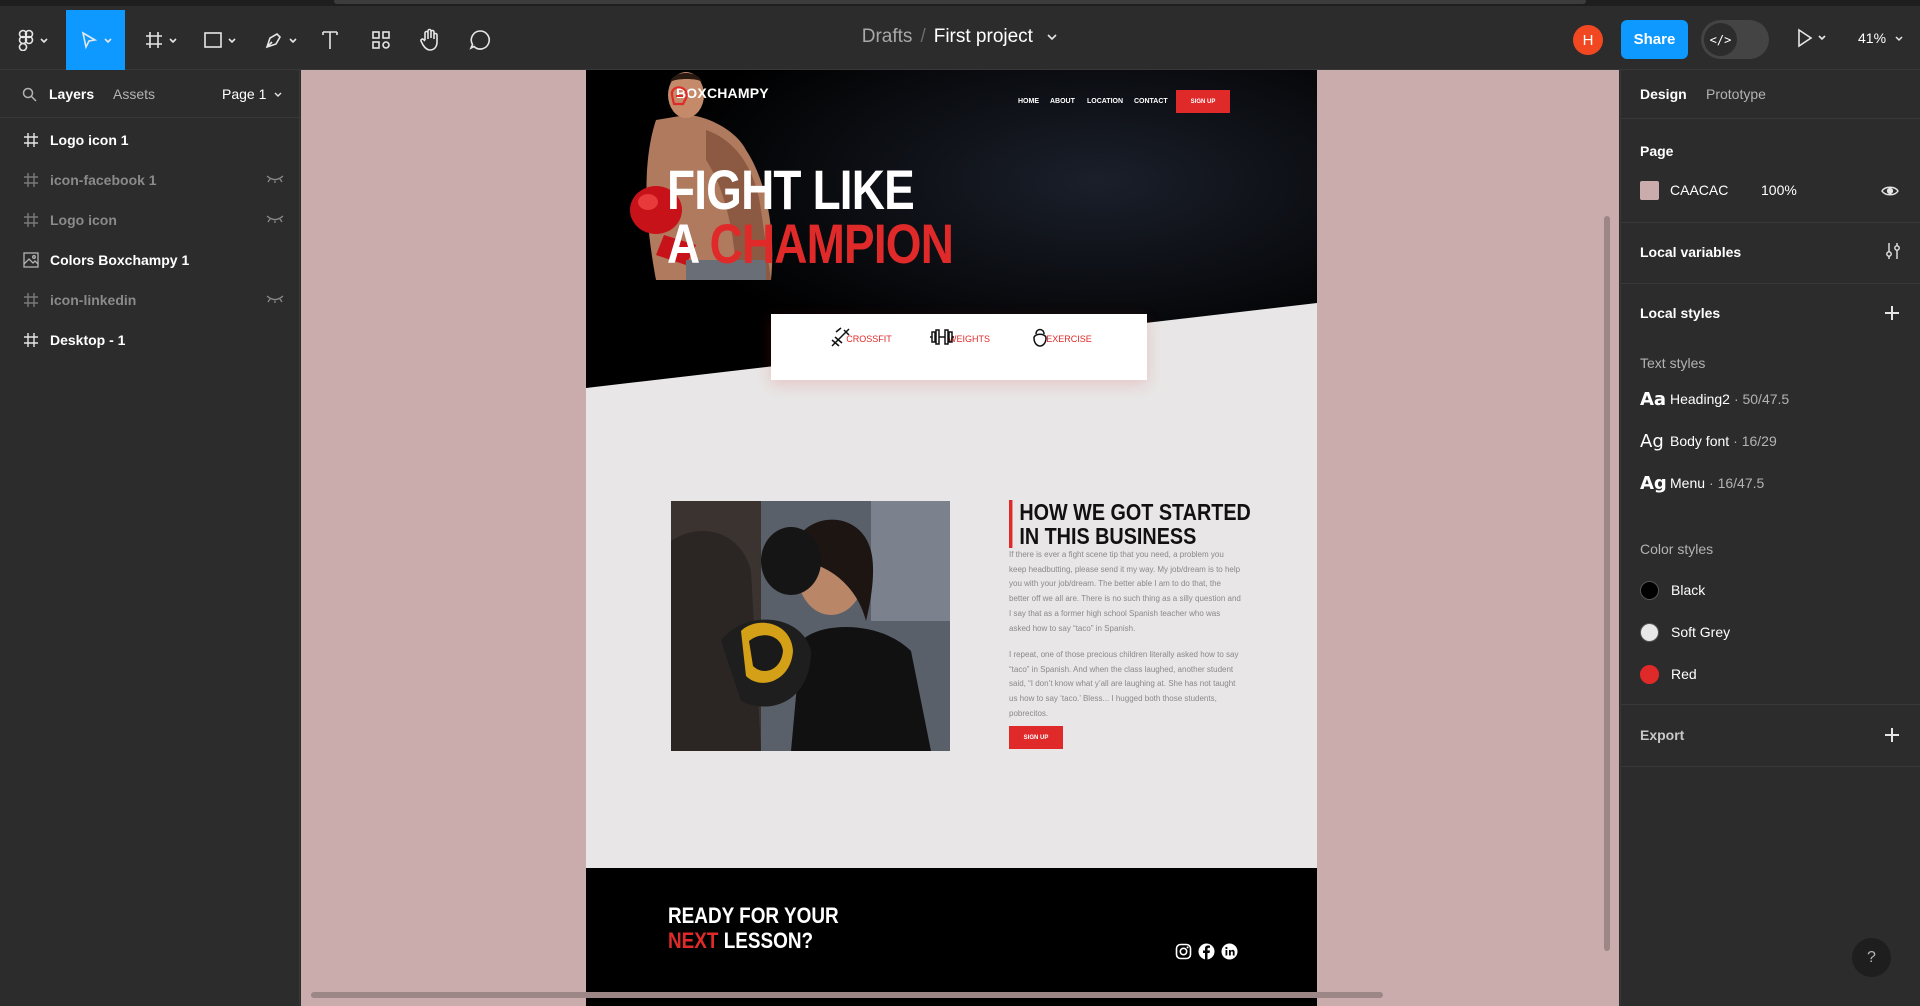  Describe the element at coordinates (810, 217) in the screenshot. I see `hero-headline: FIGHT LIKE A CHAMPION` at that location.